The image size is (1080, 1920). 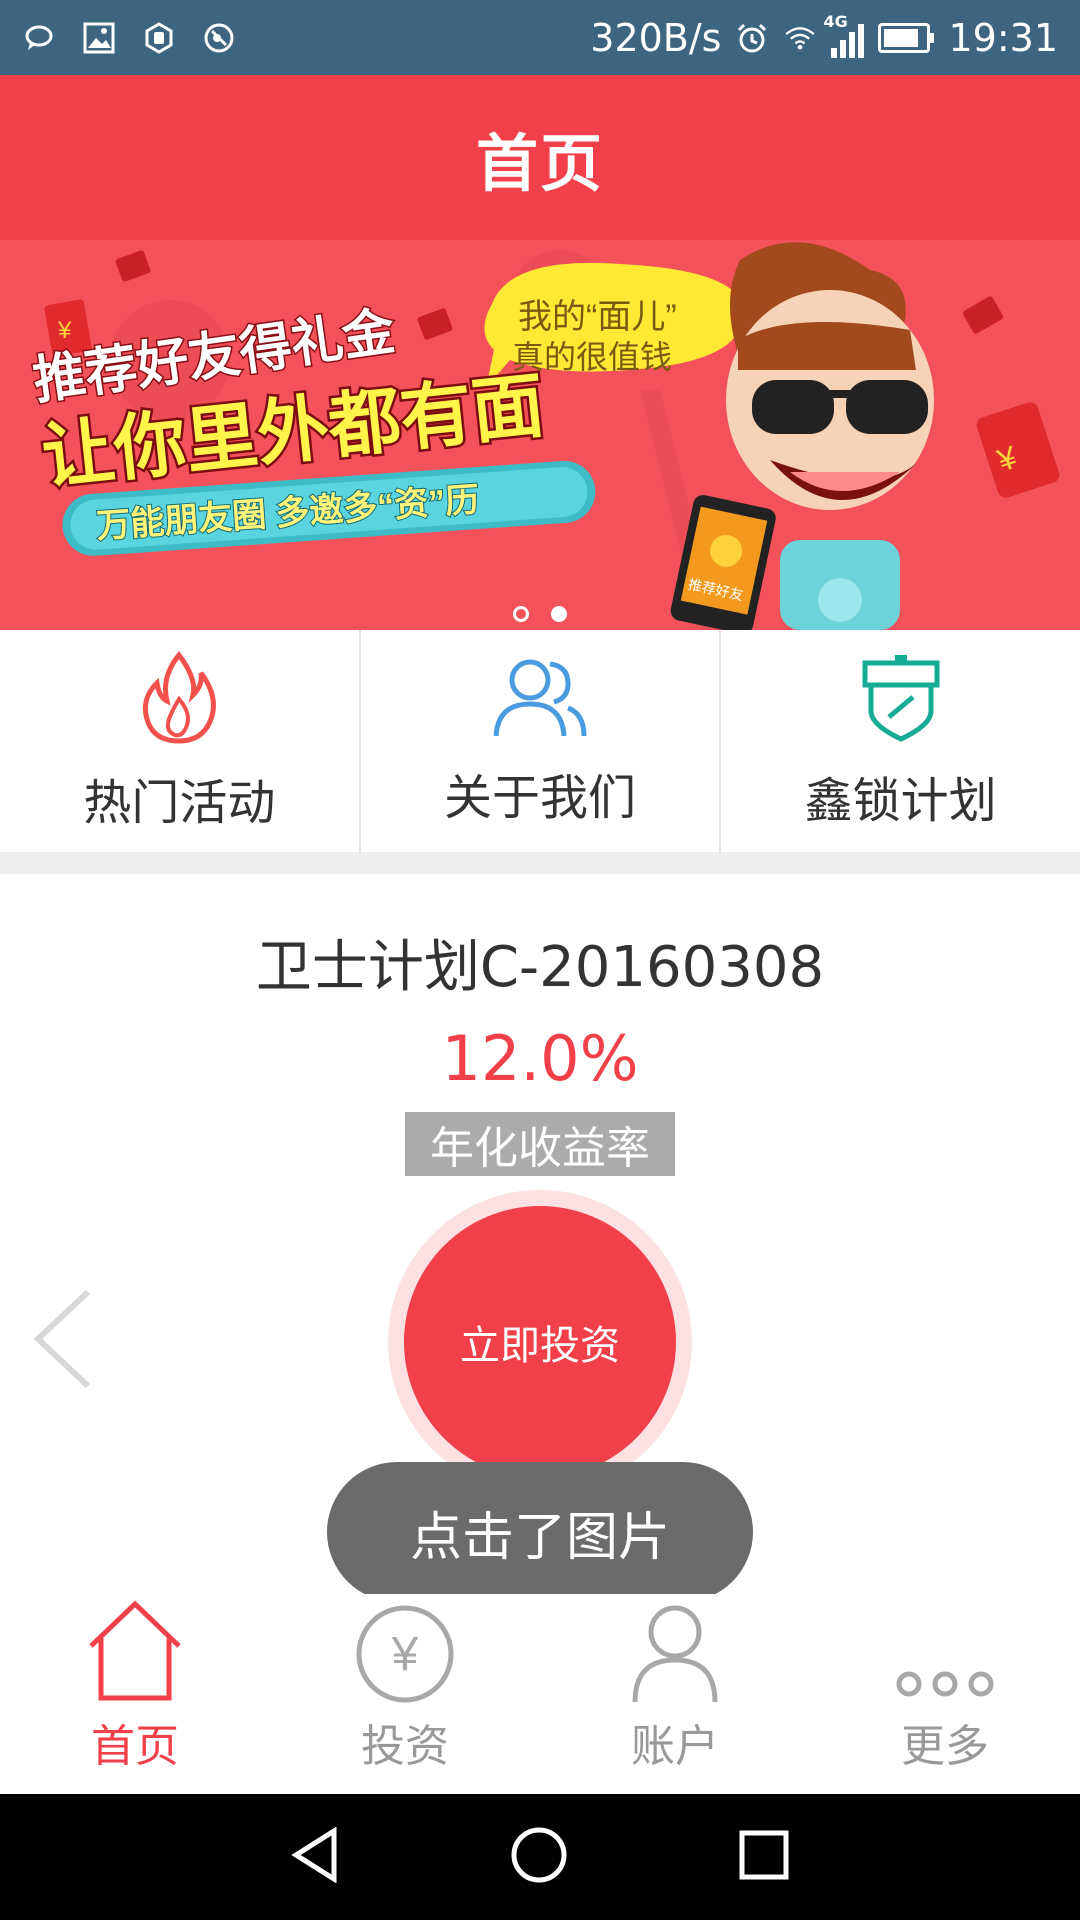 I want to click on page-title: 首页, so click(x=539, y=163).